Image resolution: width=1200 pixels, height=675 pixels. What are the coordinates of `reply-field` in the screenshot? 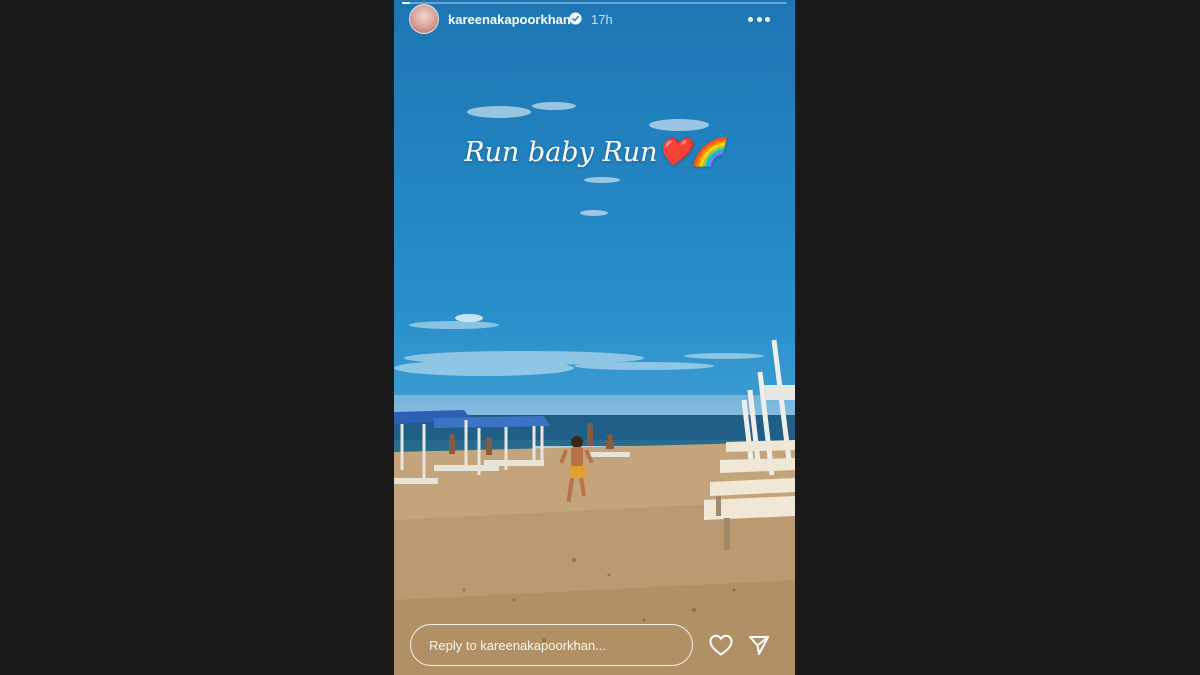 It's located at (551, 645).